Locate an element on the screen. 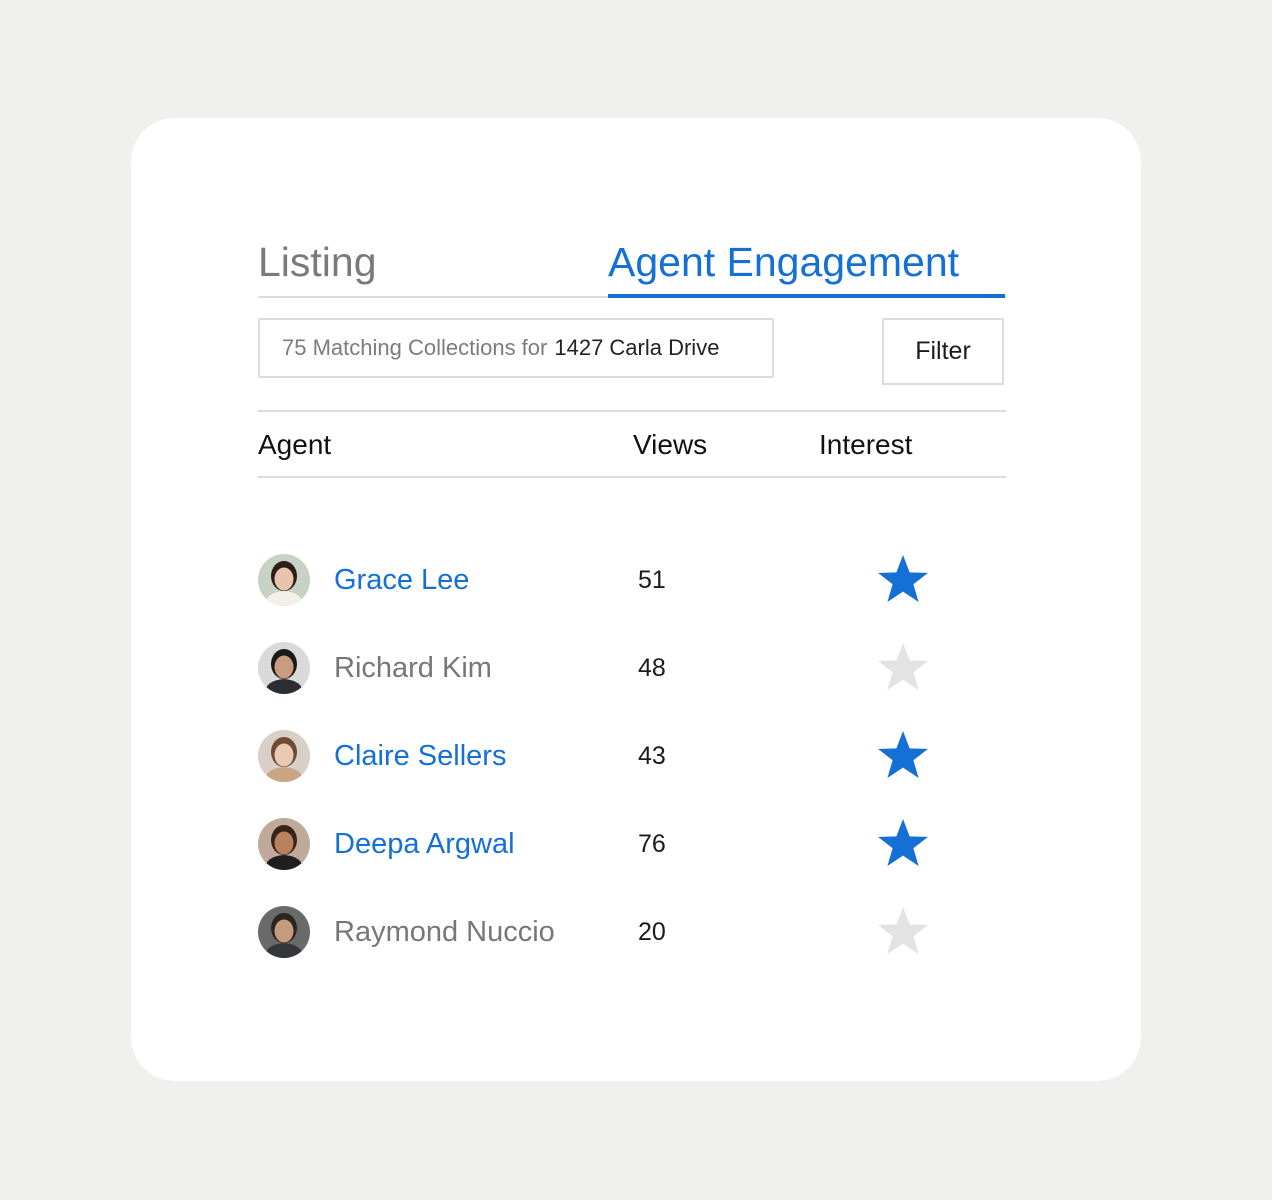  agent-name-link: Richard Kim is located at coordinates (413, 668).